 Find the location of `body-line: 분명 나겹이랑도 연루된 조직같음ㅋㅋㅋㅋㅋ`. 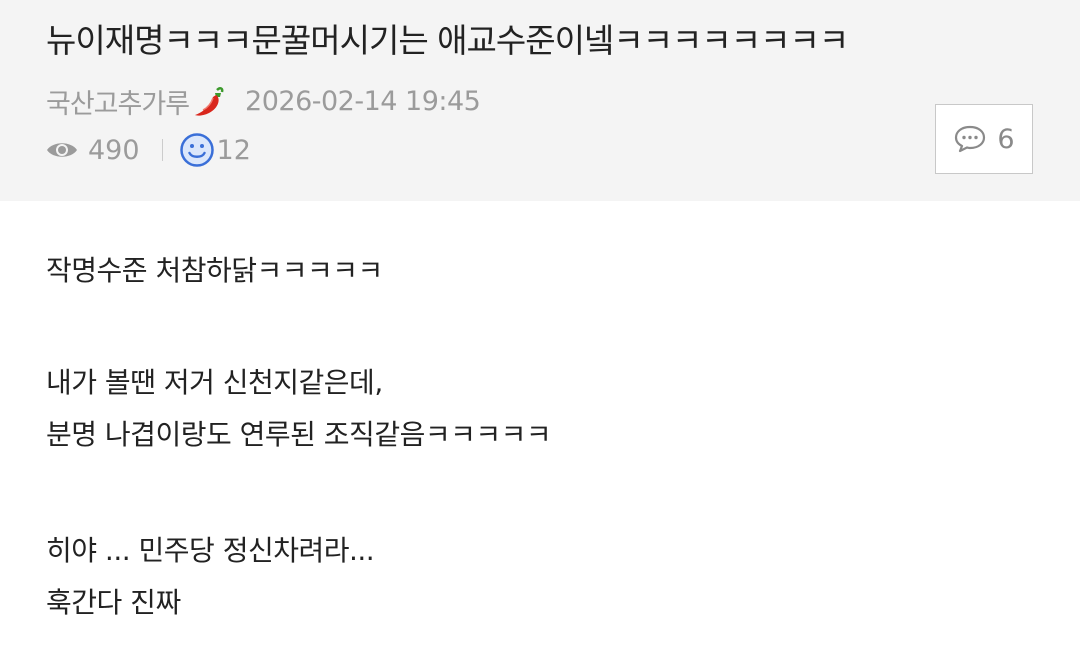

body-line: 분명 나겹이랑도 연루된 조직같음ㅋㅋㅋㅋㅋ is located at coordinates (299, 434).